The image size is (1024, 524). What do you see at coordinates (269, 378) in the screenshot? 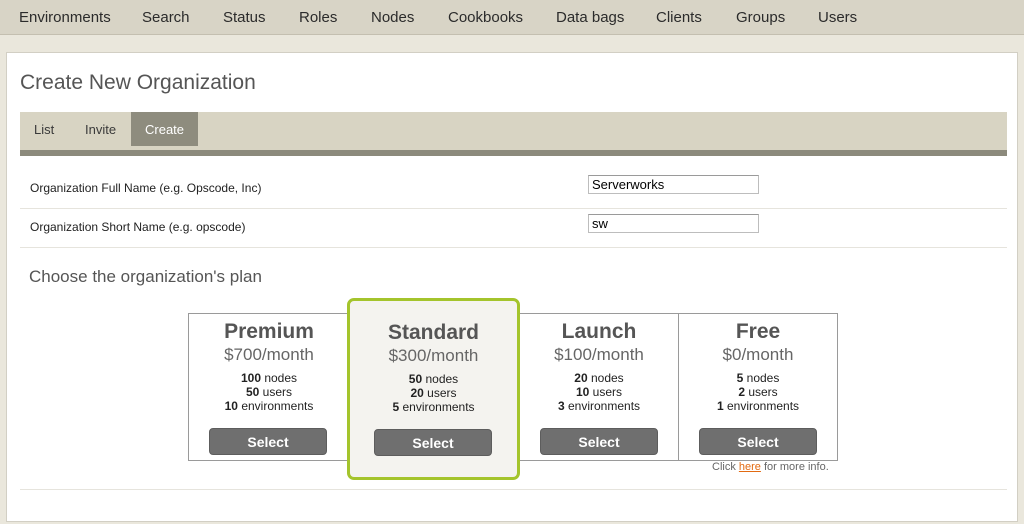
I see `plan-nodes: 100 nodes` at bounding box center [269, 378].